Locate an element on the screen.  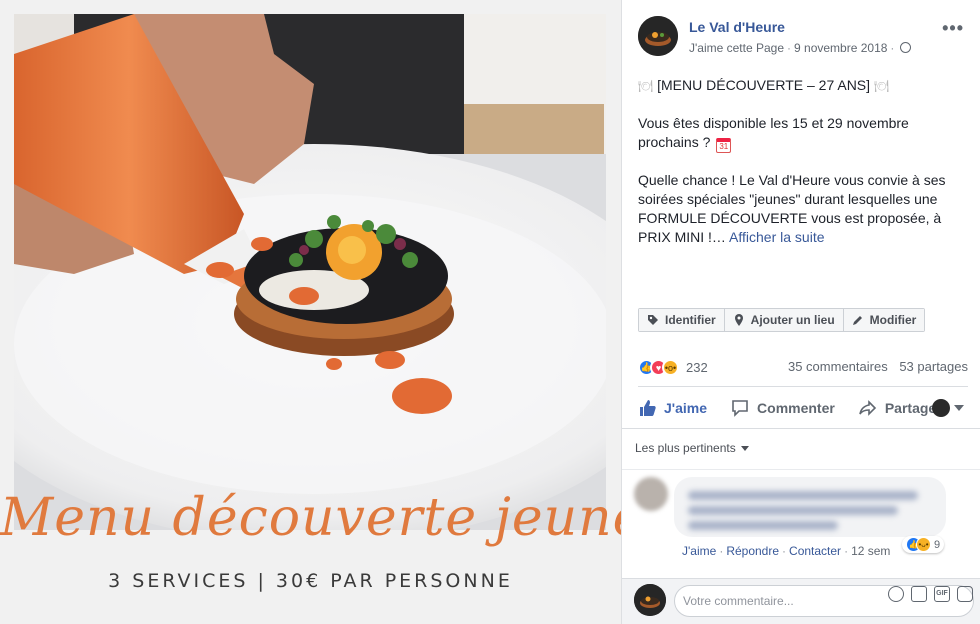
tag-icon is located at coordinates (653, 320).